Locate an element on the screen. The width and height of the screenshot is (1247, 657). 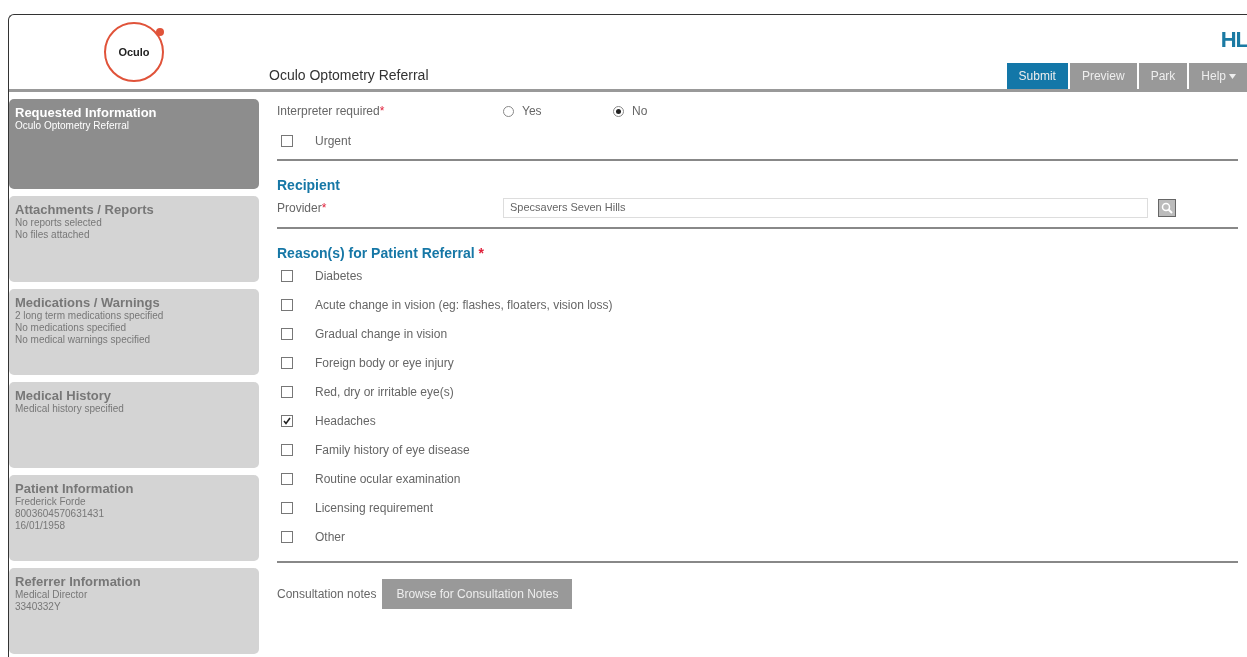
checkbox-label: Gradual change in vision is located at coordinates (381, 333).